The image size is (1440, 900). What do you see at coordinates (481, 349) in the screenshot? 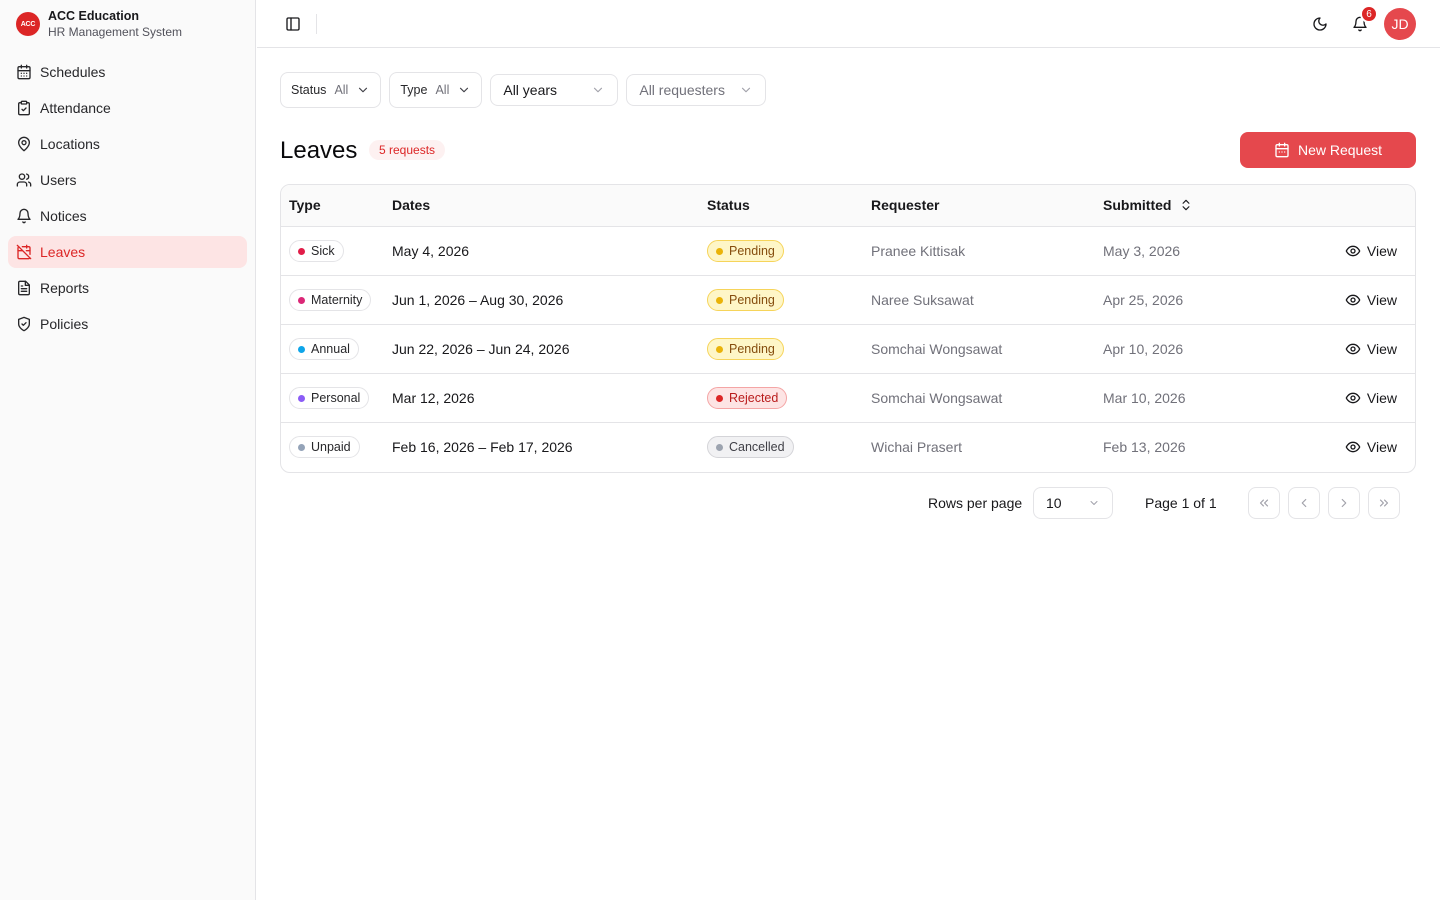
I see `dates-cell: Jun 22, 2026 – Jun 24, 2026` at bounding box center [481, 349].